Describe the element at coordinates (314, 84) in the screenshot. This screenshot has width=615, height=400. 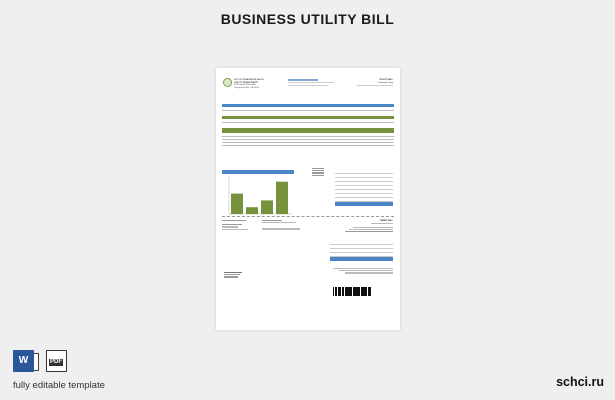
I see `account-info-block` at that location.